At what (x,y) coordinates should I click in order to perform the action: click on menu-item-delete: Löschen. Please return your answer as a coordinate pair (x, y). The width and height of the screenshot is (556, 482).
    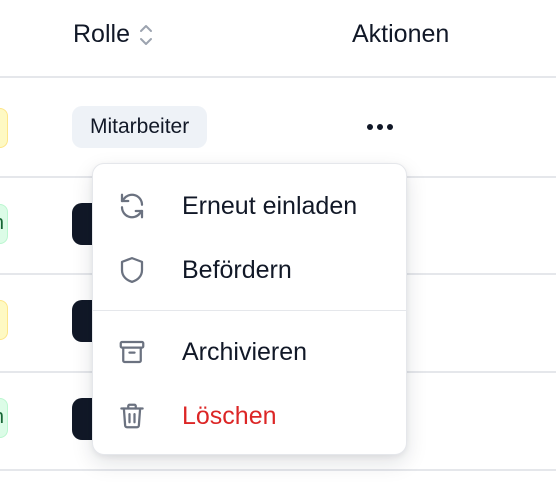
    Looking at the image, I should click on (249, 416).